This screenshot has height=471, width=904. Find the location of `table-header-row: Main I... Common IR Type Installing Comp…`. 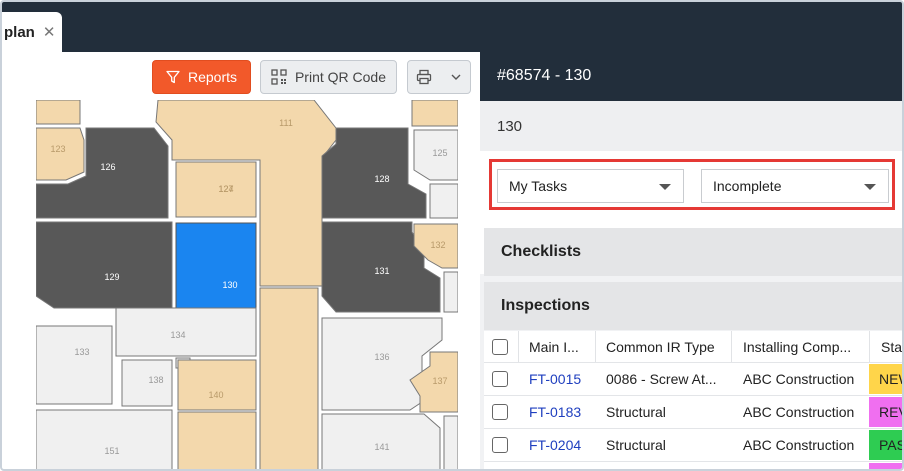

table-header-row: Main I... Common IR Type Installing Comp… is located at coordinates (693, 347).